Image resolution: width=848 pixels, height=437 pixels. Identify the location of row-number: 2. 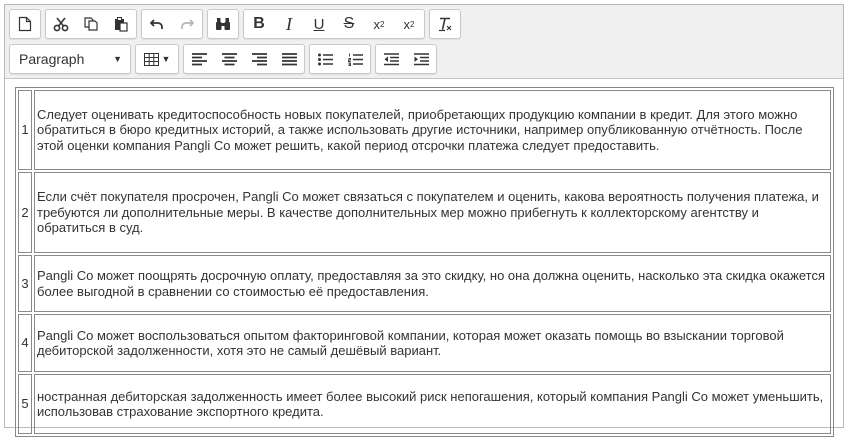
(25, 212).